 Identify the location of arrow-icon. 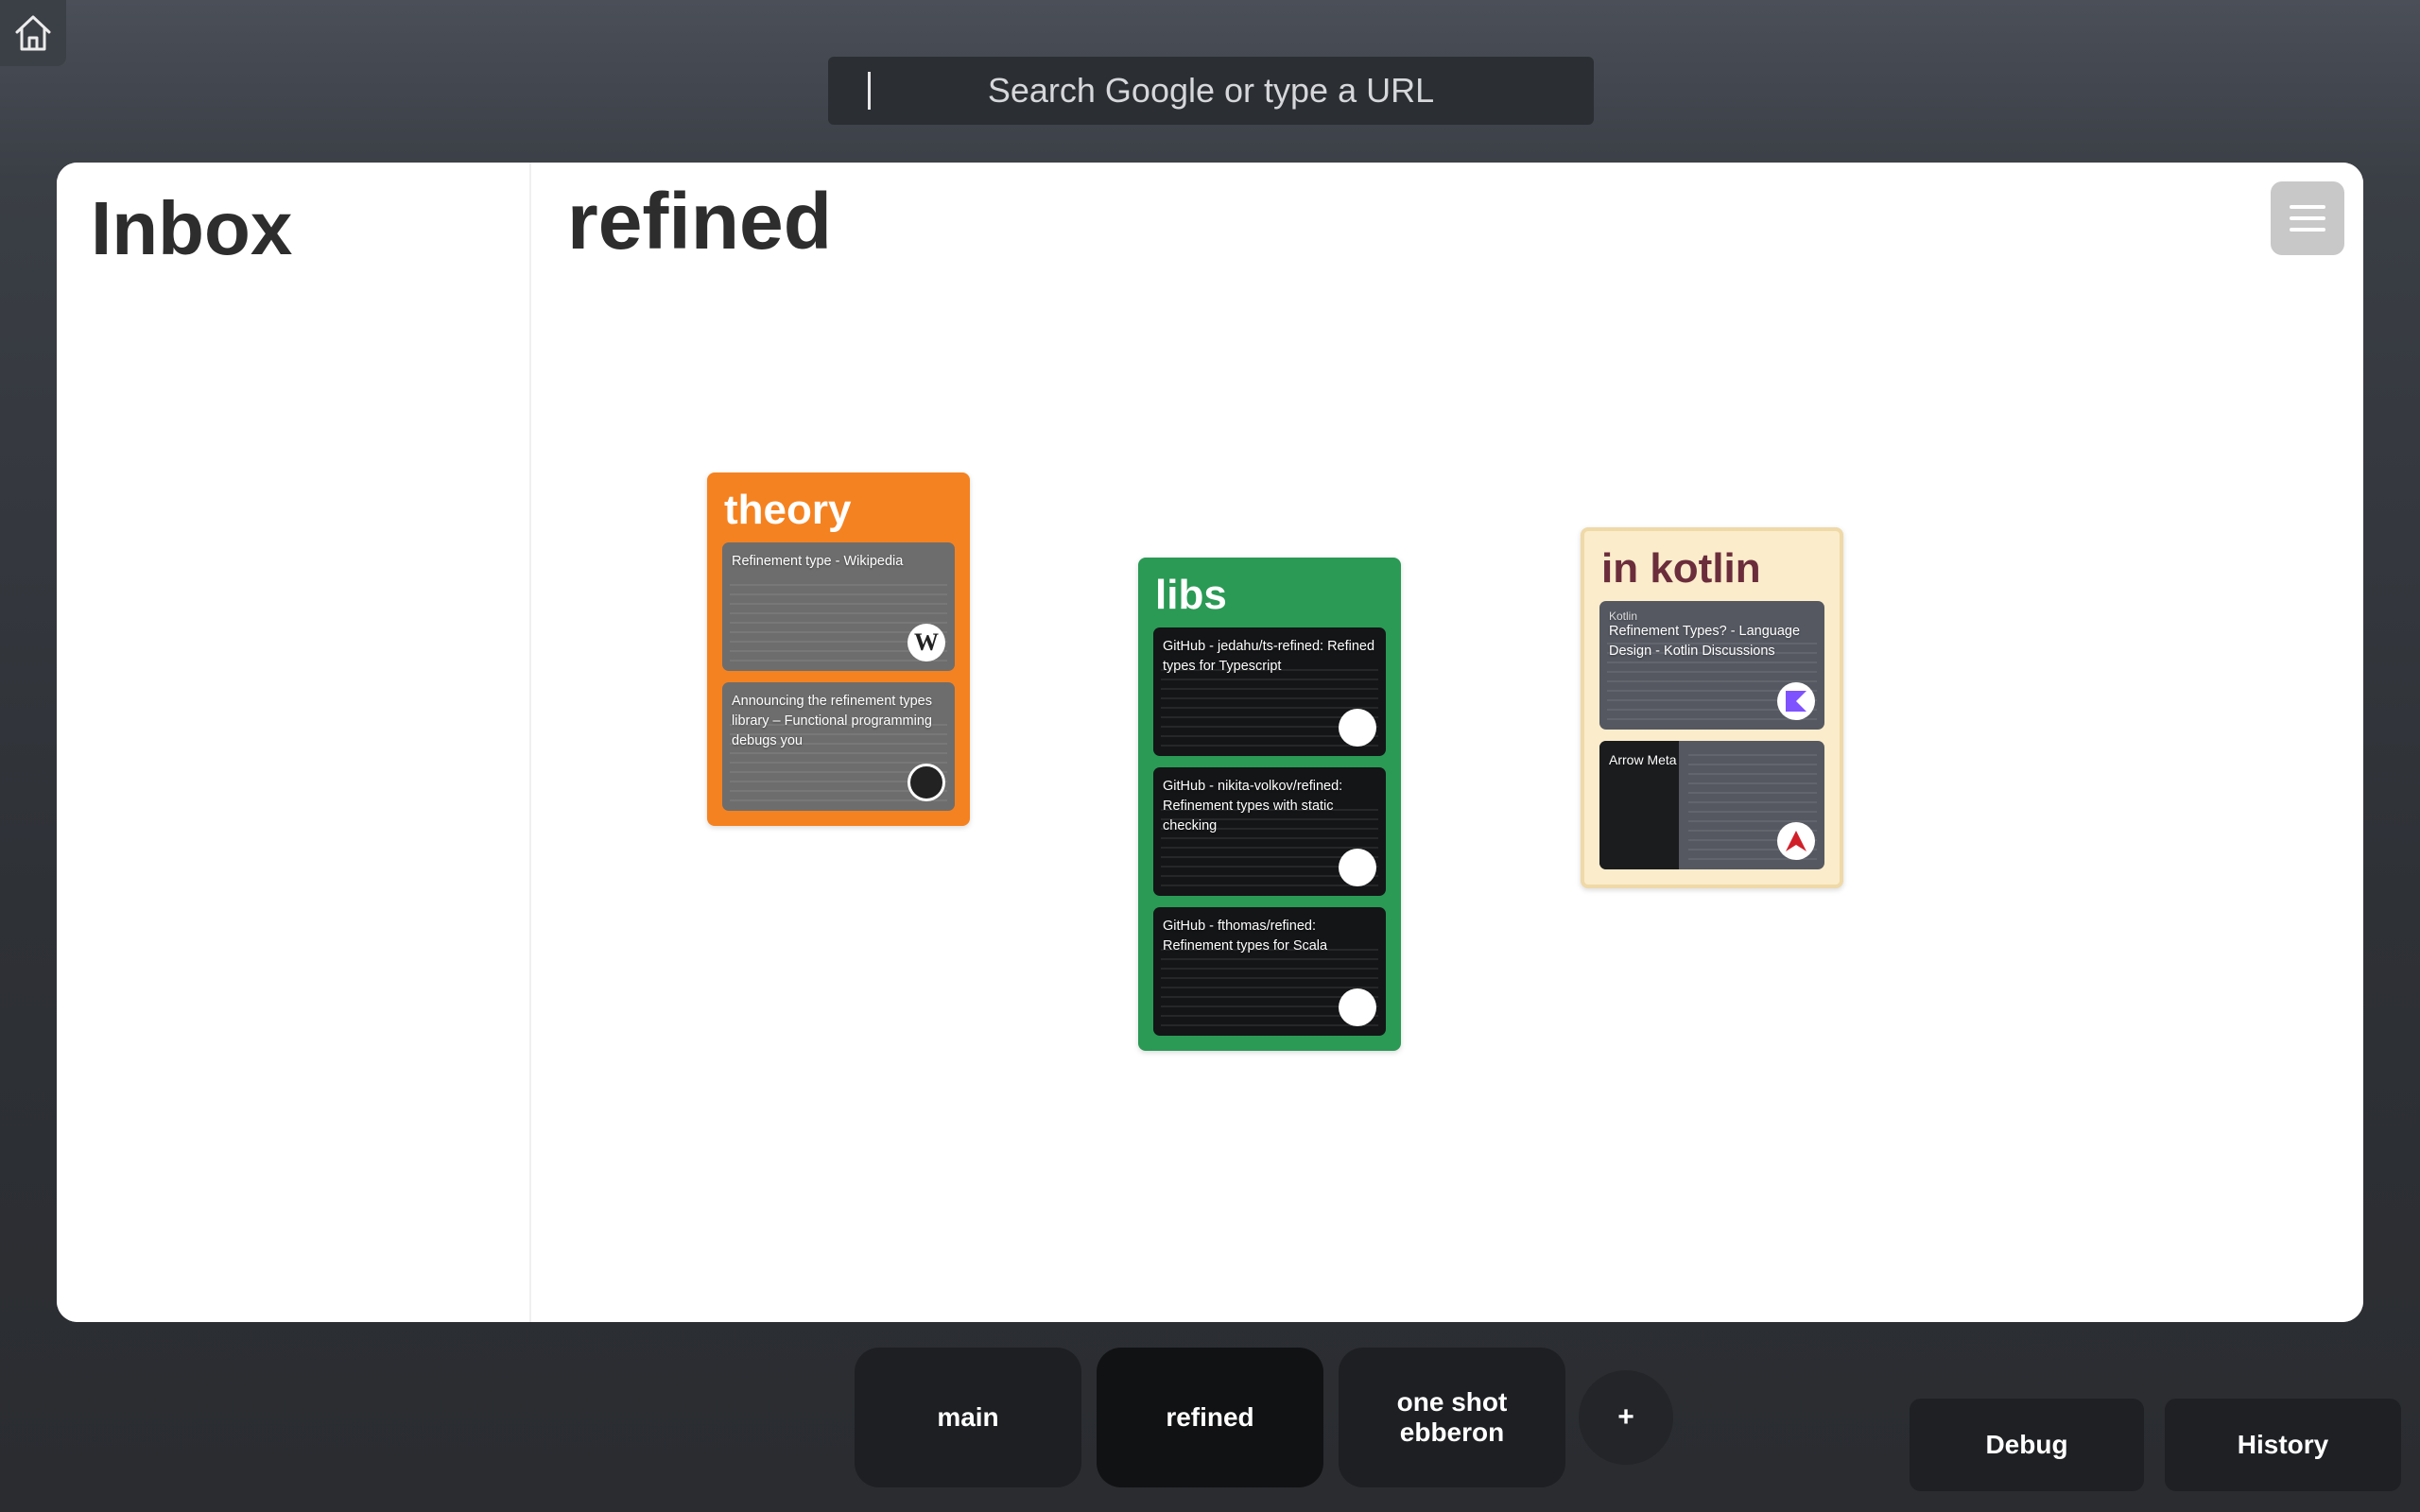
(1796, 841).